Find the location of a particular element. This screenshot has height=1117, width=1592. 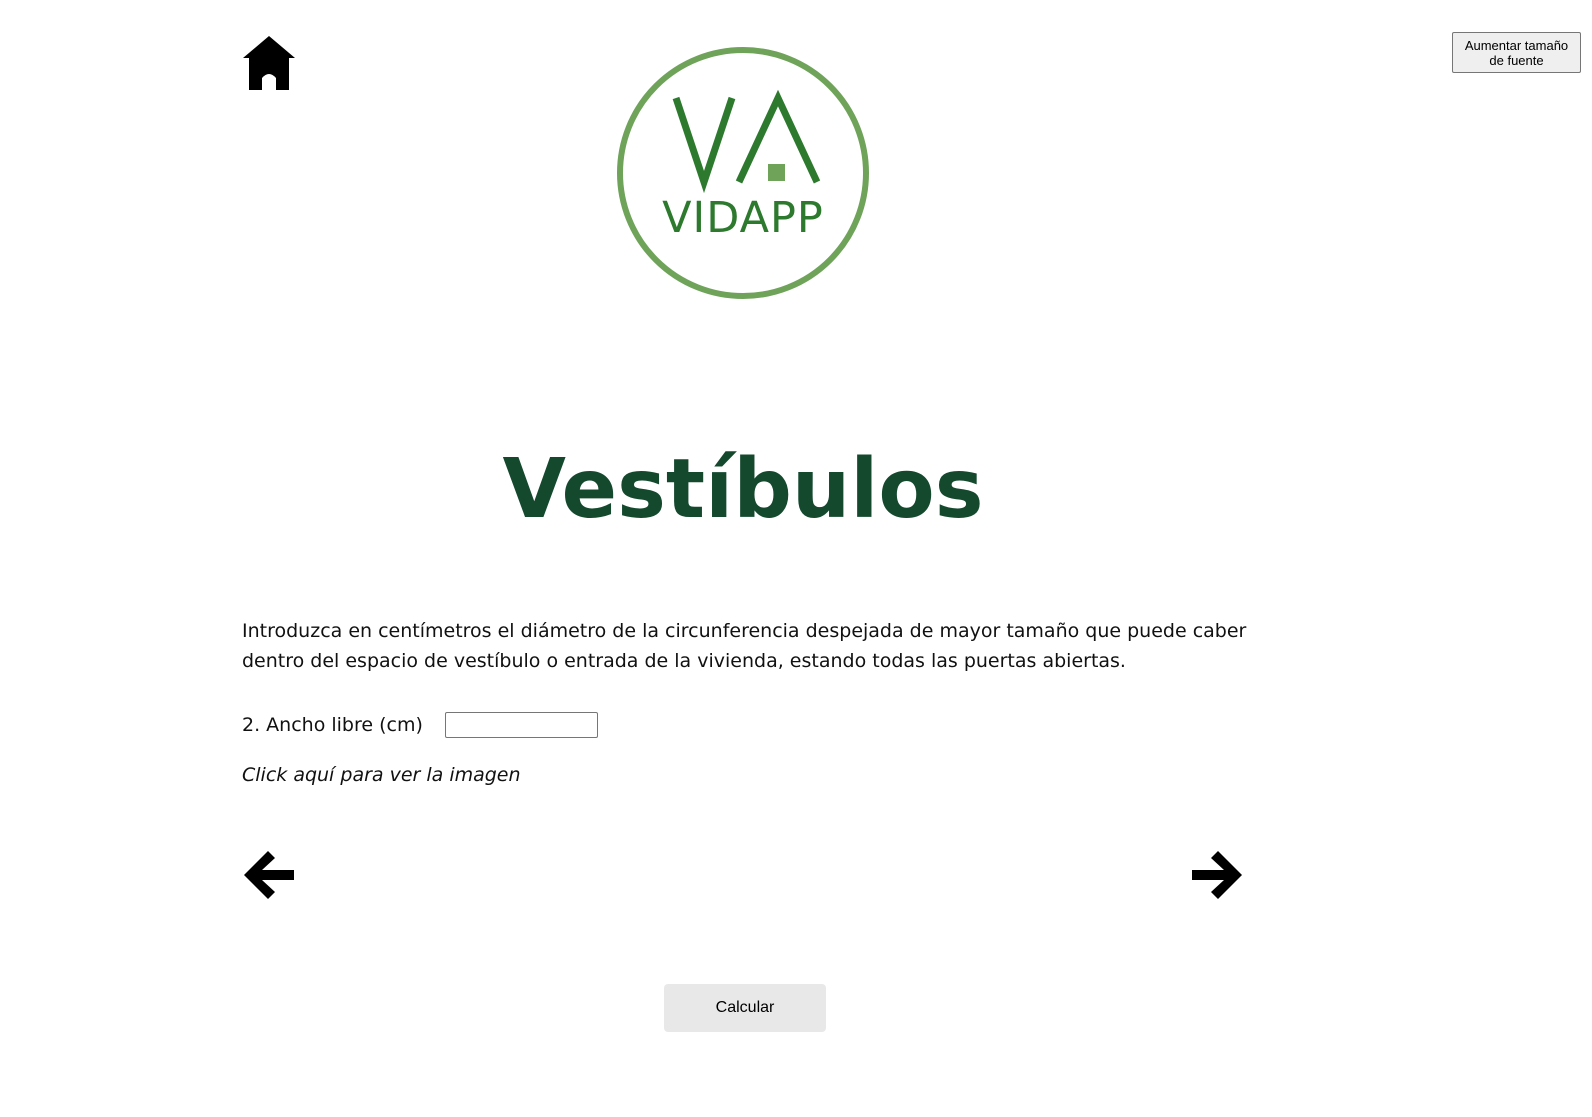

next-button is located at coordinates (1218, 875).